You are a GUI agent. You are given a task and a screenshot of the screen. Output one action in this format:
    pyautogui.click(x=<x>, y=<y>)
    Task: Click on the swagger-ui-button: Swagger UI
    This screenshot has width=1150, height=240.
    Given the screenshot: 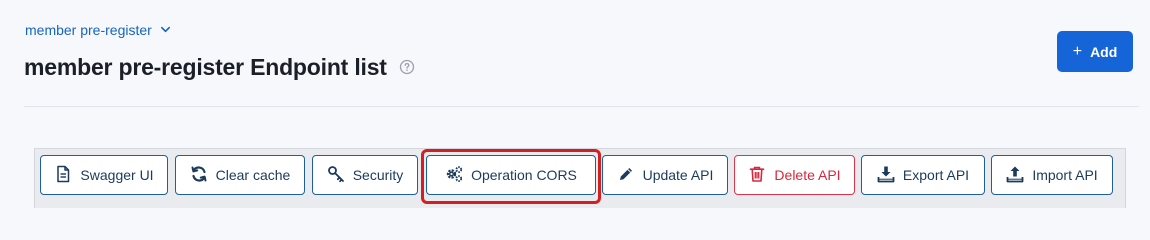 What is the action you would take?
    pyautogui.click(x=104, y=175)
    